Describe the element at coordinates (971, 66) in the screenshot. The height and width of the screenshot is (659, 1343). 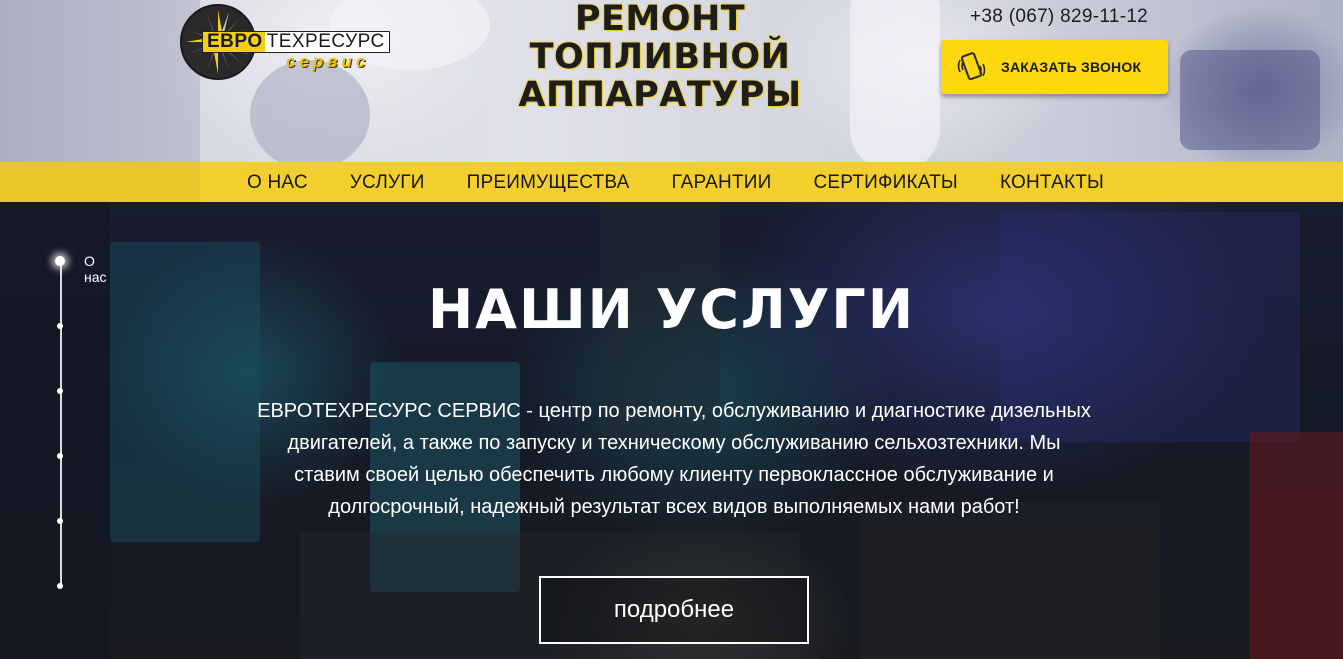
I see `phone-vibrate-icon` at that location.